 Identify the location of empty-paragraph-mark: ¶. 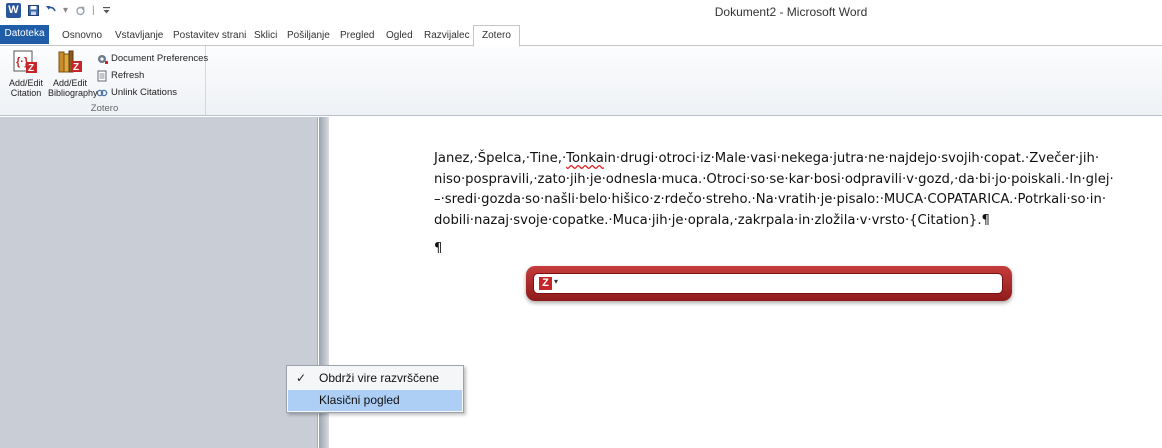
(438, 248).